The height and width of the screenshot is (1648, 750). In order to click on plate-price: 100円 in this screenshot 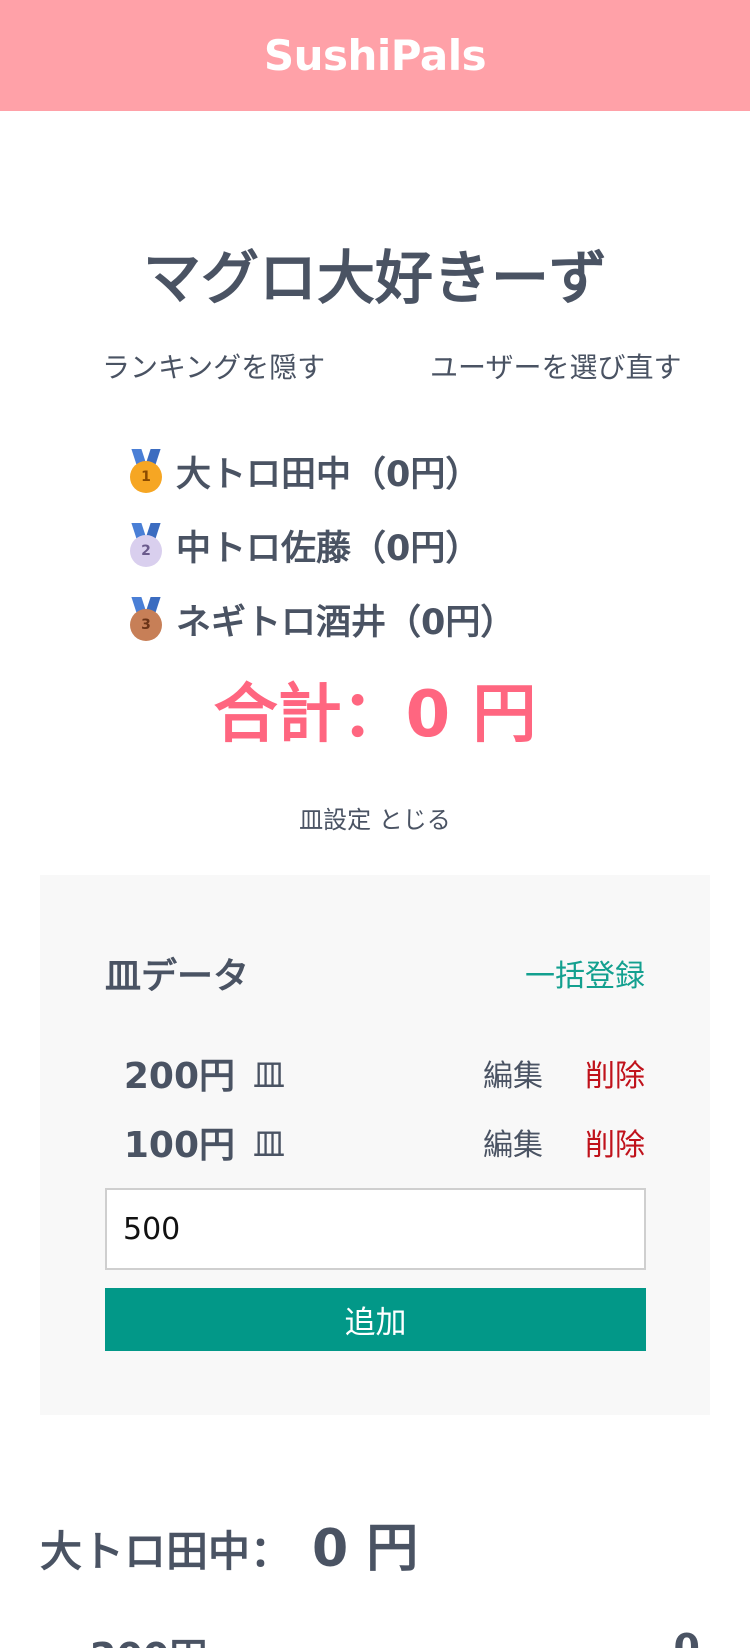, I will do `click(179, 1145)`.